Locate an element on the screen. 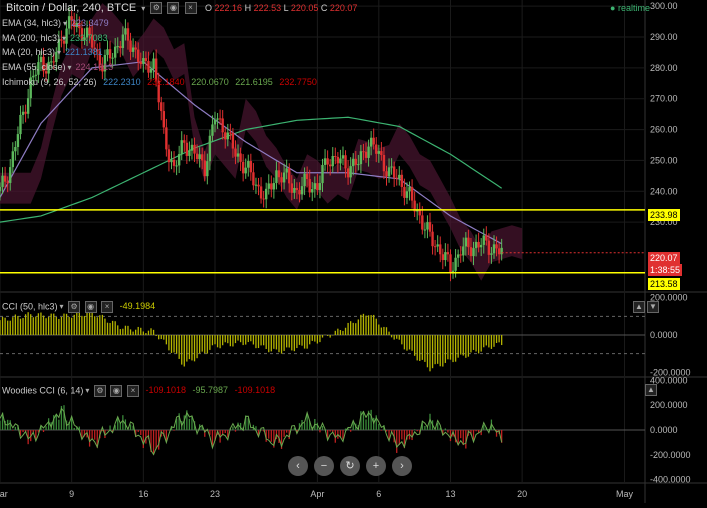 This screenshot has width=707, height=508. indicator-ema55: EMA (55, close) ▾ 224.1013 is located at coordinates (57, 67).